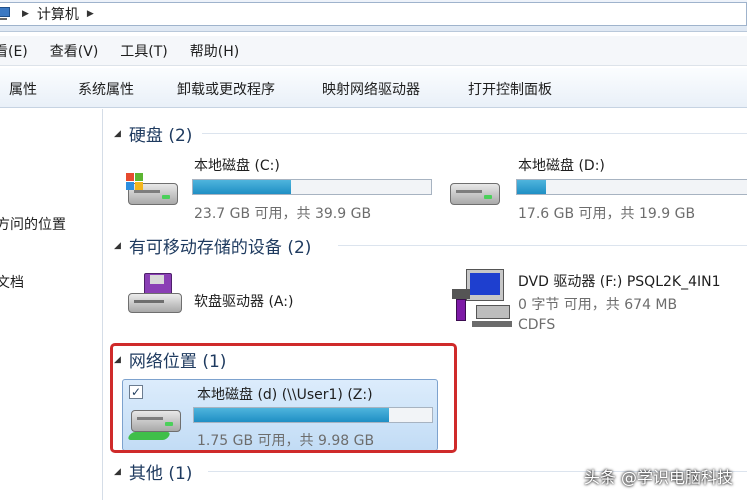 Image resolution: width=747 pixels, height=500 pixels. I want to click on command-bar: 属性 系统属性 卸载或更改程序 映射网络驱动器 打开控制面板, so click(373, 88).